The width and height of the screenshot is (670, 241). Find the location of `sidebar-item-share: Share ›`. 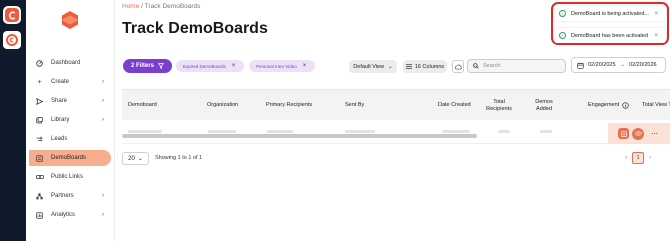

sidebar-item-share: Share › is located at coordinates (70, 101).